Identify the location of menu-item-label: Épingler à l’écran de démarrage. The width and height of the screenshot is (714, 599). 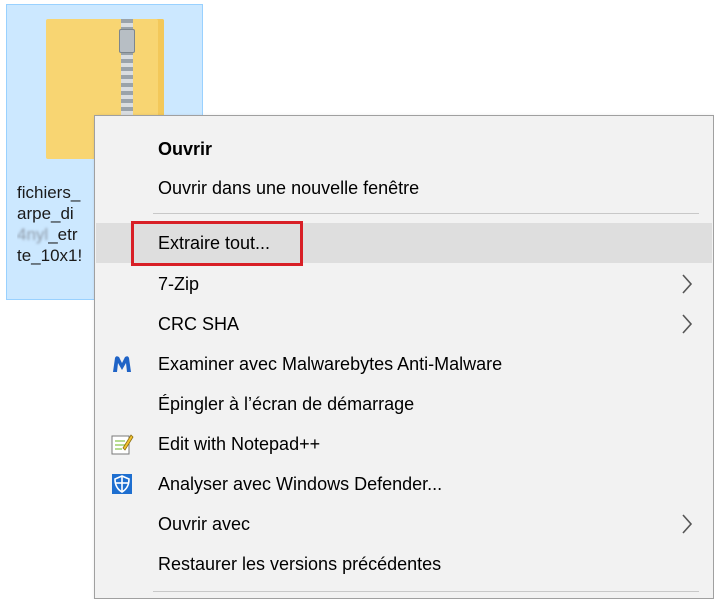
(286, 403).